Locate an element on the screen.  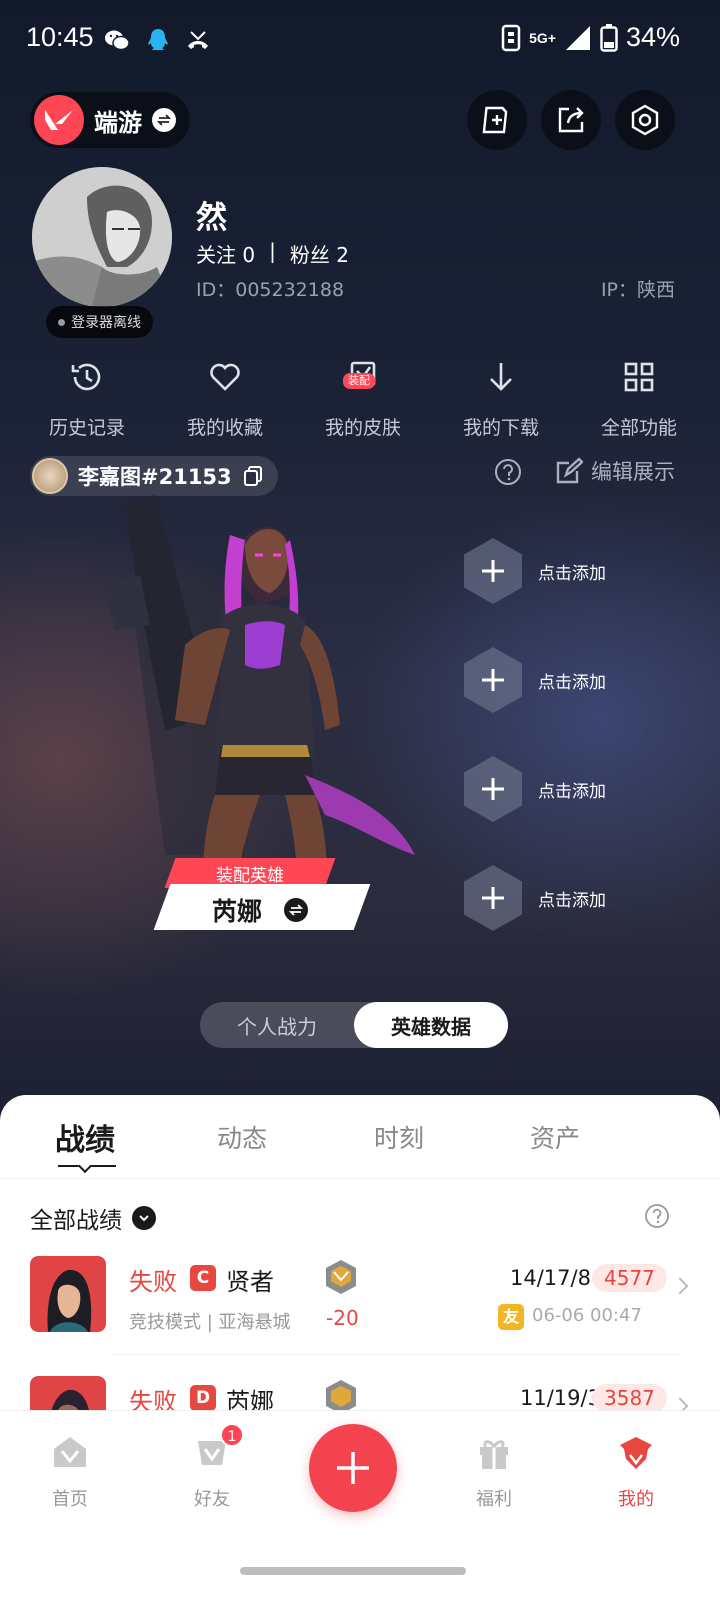
user-id: ID：005232188 is located at coordinates (270, 290).